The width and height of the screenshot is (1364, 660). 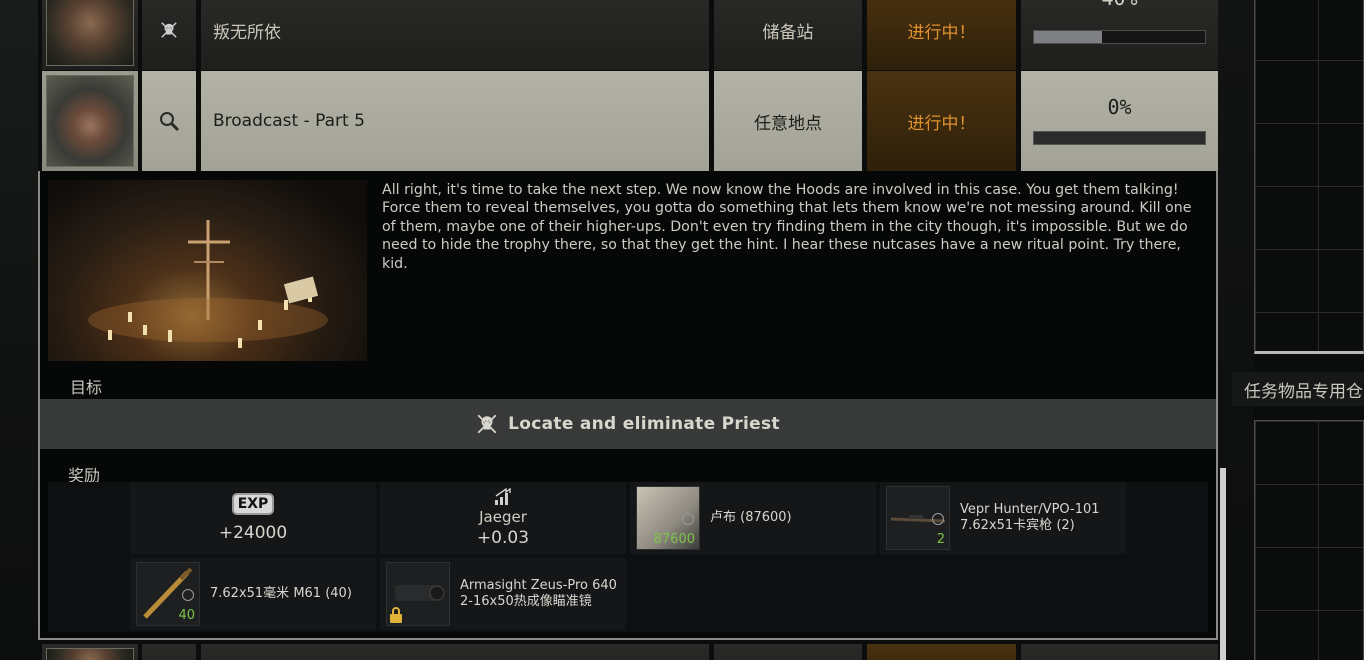 I want to click on quest-progress: 0%, so click(x=1119, y=121).